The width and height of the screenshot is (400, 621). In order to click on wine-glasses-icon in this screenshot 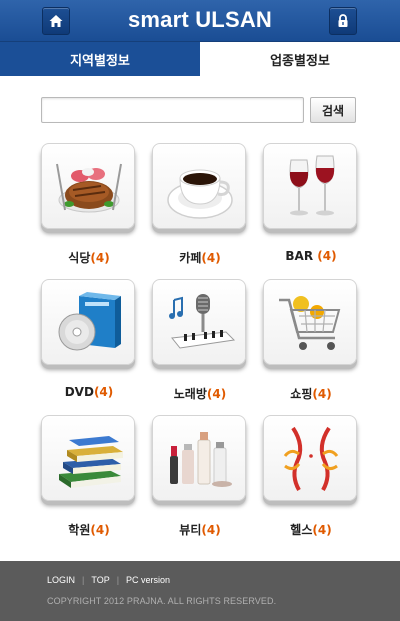, I will do `click(312, 185)`.